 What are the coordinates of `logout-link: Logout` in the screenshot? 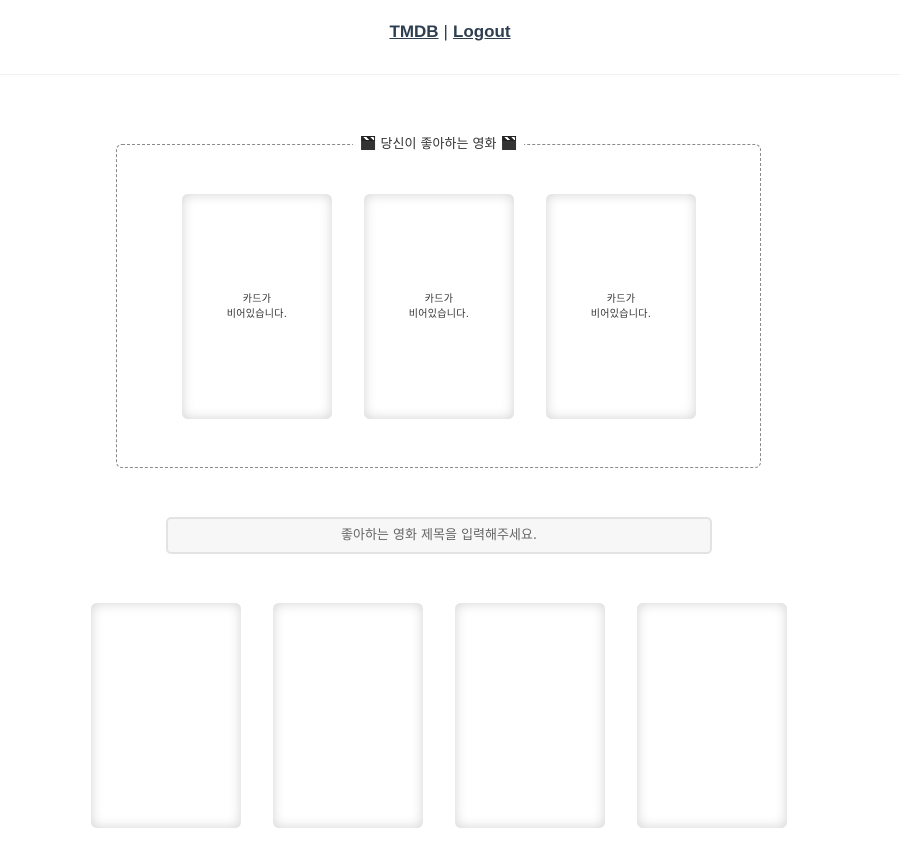 It's located at (482, 32).